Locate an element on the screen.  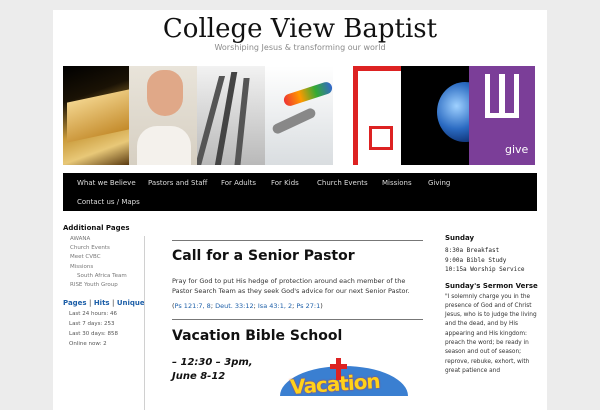
nav-what-we-believe: What we Believe is located at coordinates (106, 183).